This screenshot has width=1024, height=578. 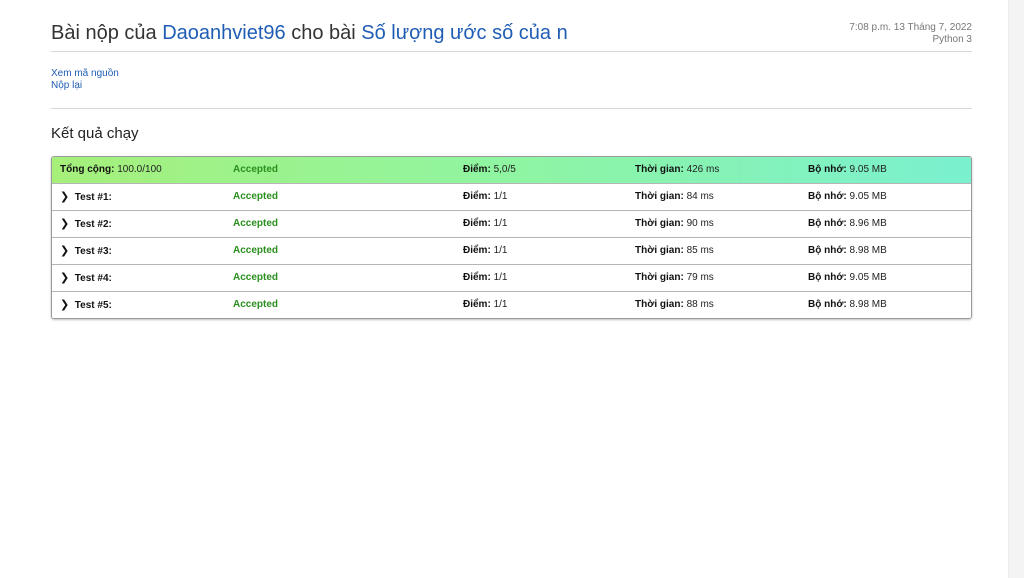 What do you see at coordinates (952, 39) in the screenshot?
I see `submission-language: Python 3` at bounding box center [952, 39].